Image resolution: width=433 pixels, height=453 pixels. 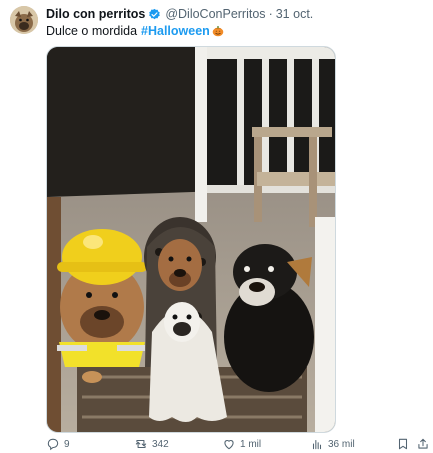 I want to click on reply-icon, so click(x=53, y=444).